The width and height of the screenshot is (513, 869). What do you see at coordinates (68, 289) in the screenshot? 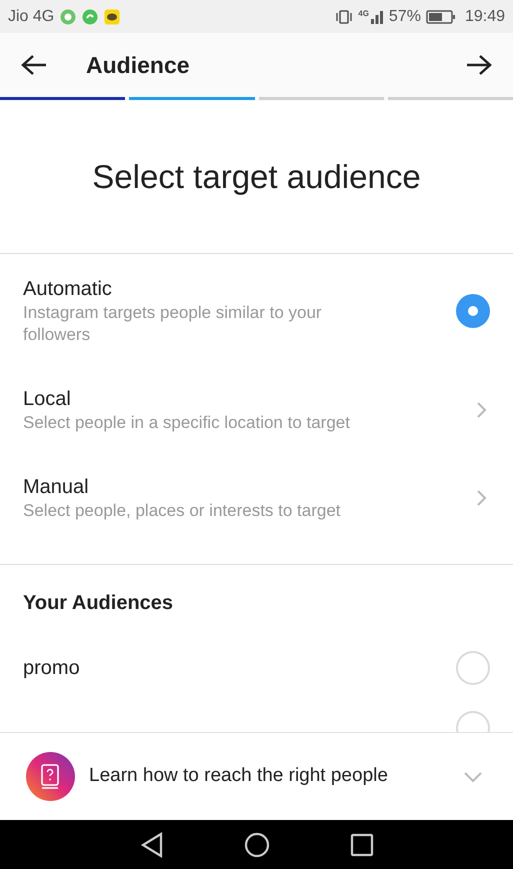
I see `option-title: Automatic` at bounding box center [68, 289].